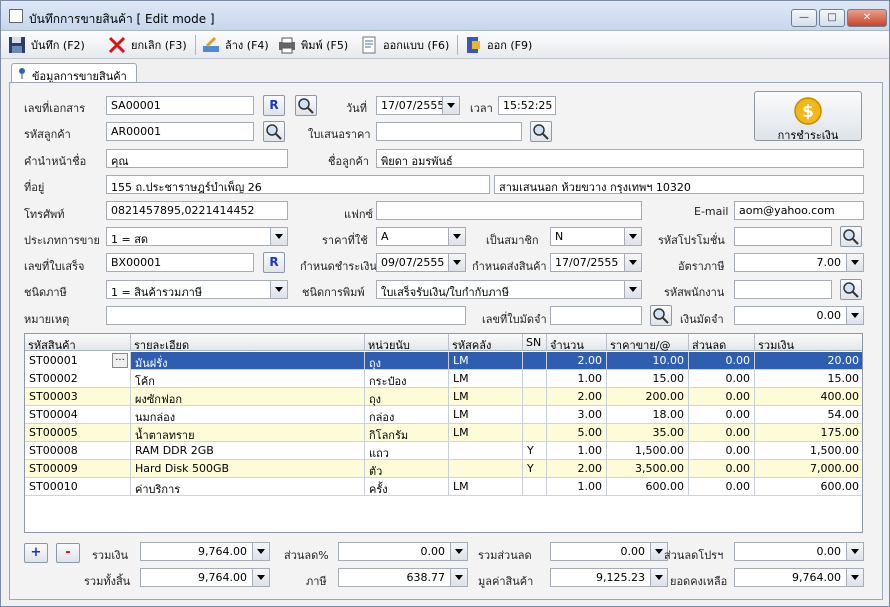 The height and width of the screenshot is (607, 890). What do you see at coordinates (248, 415) in the screenshot?
I see `cell-desc: นมกล่อง` at bounding box center [248, 415].